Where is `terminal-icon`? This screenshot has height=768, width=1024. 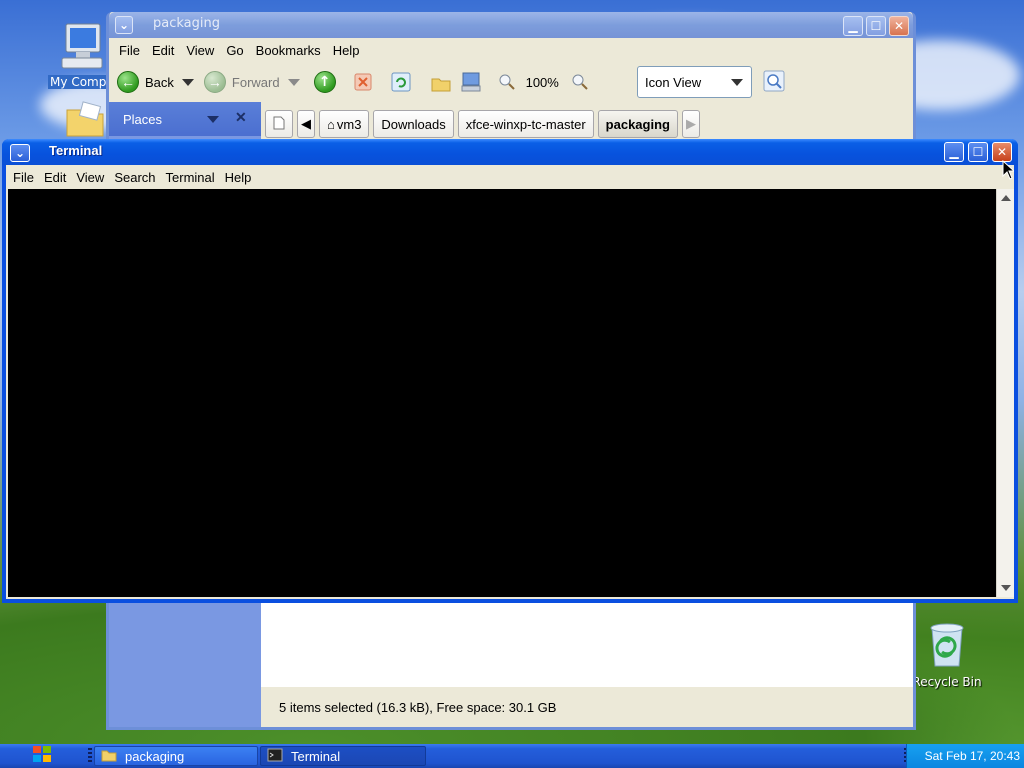 terminal-icon is located at coordinates (275, 756).